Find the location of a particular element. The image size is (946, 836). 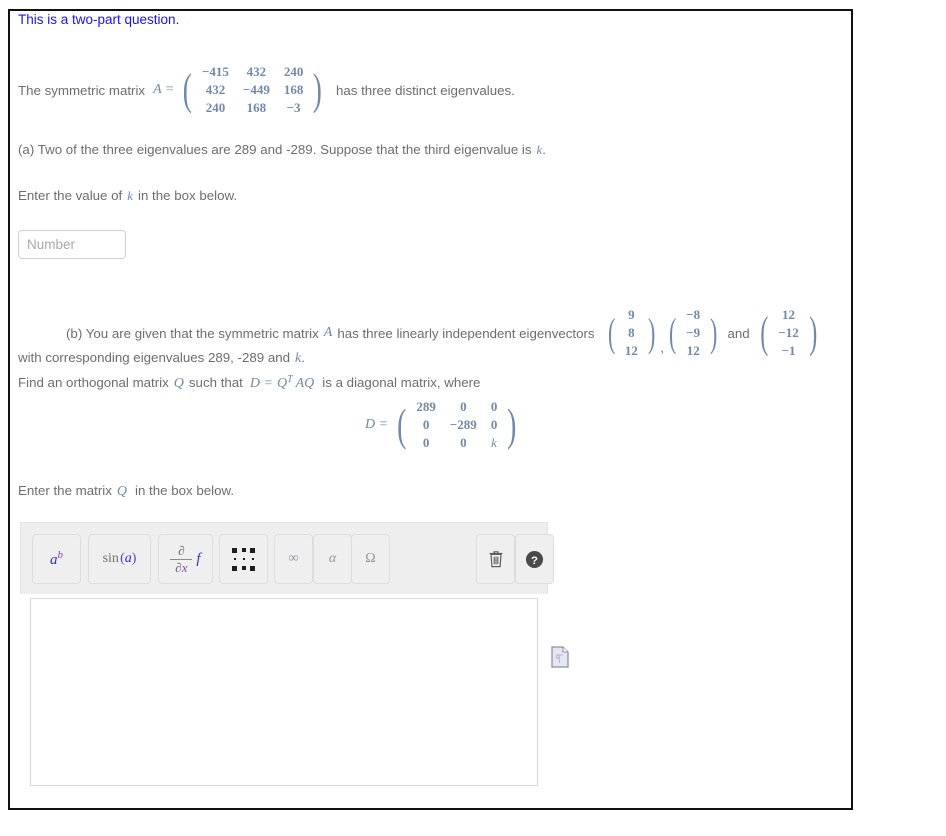

clear-button is located at coordinates (495, 559).